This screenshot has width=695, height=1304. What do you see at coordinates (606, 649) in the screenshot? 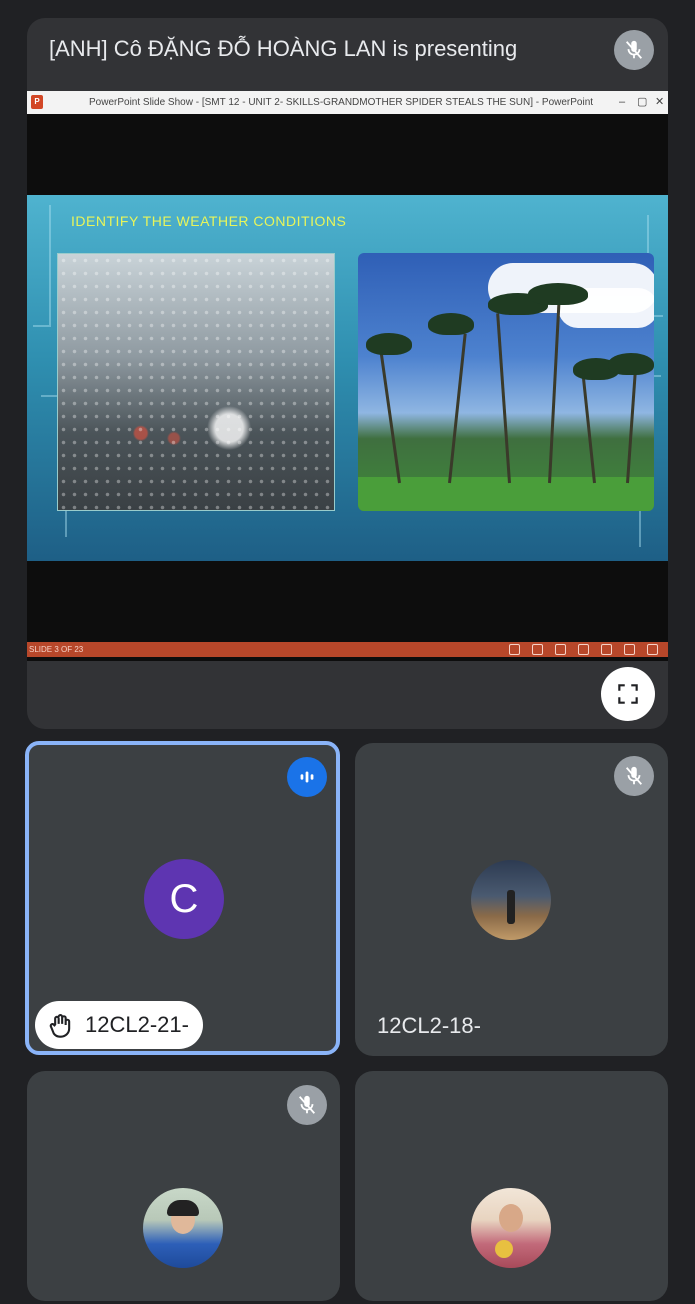
I see `slide-sorter-icon` at bounding box center [606, 649].